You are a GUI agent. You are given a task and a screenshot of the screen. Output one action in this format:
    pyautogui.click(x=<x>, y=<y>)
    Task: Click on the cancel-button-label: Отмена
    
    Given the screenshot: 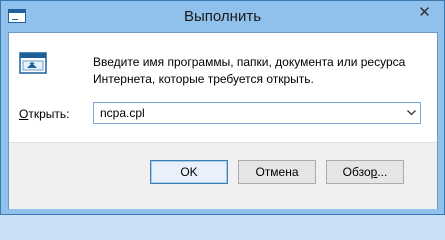 What is the action you would take?
    pyautogui.click(x=277, y=172)
    